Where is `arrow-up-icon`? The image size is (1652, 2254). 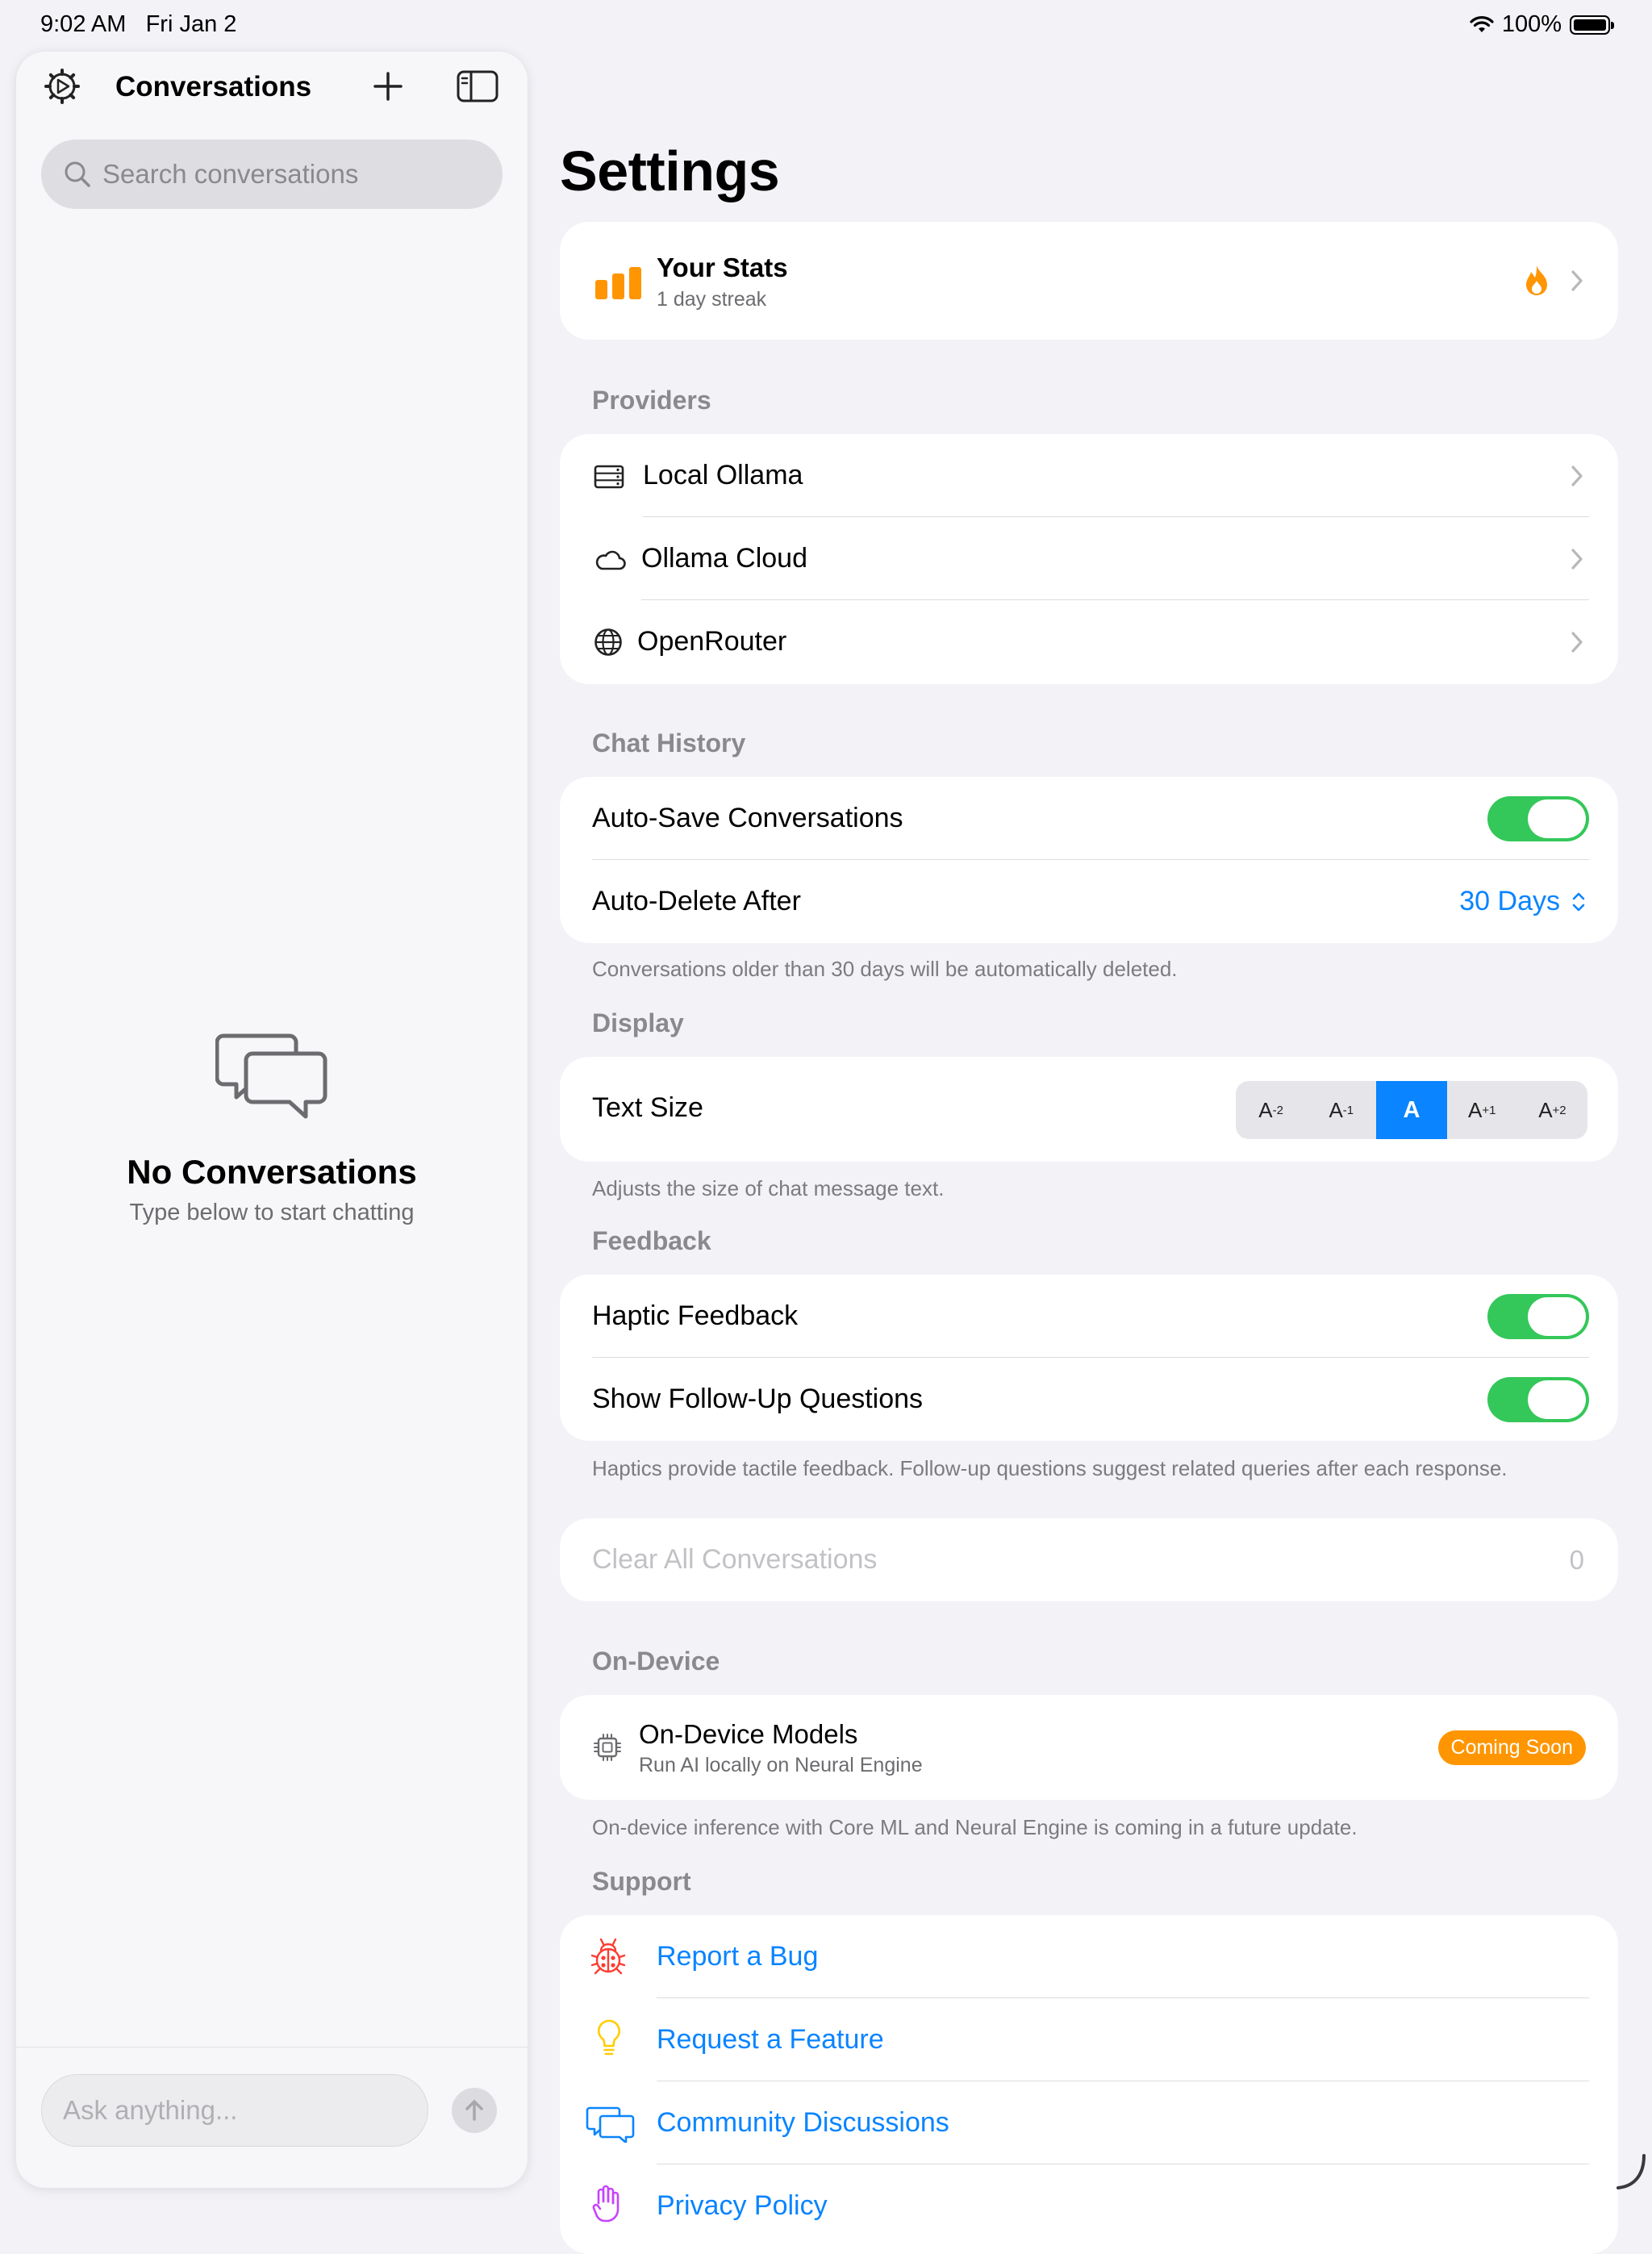
arrow-up-icon is located at coordinates (474, 2110).